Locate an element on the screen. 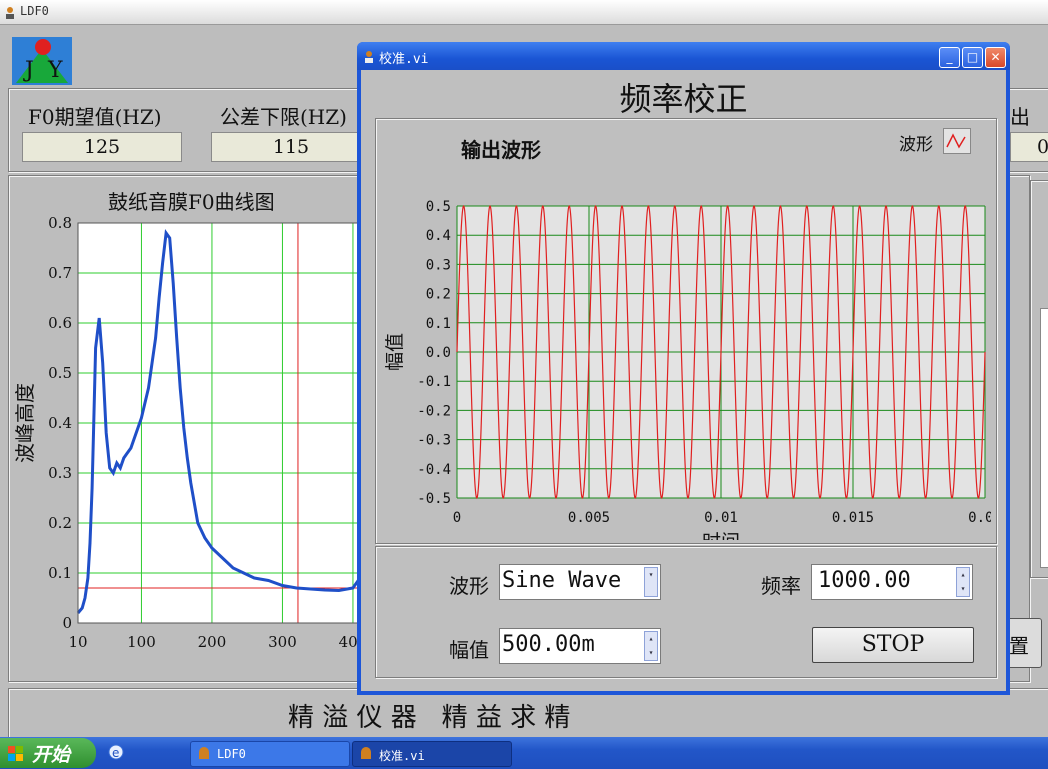 This screenshot has height=769, width=1048. f0-ylabel: 波峰高度 is located at coordinates (25, 423).